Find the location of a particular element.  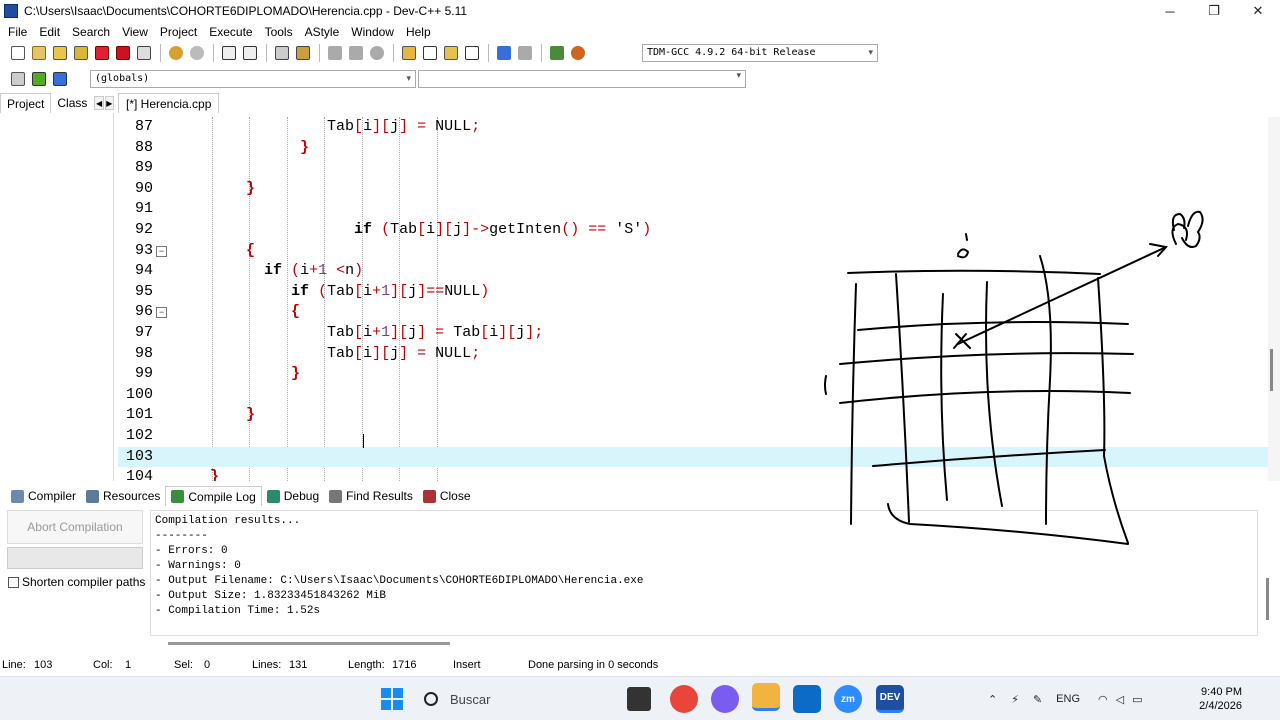

print-button is located at coordinates (144, 53).